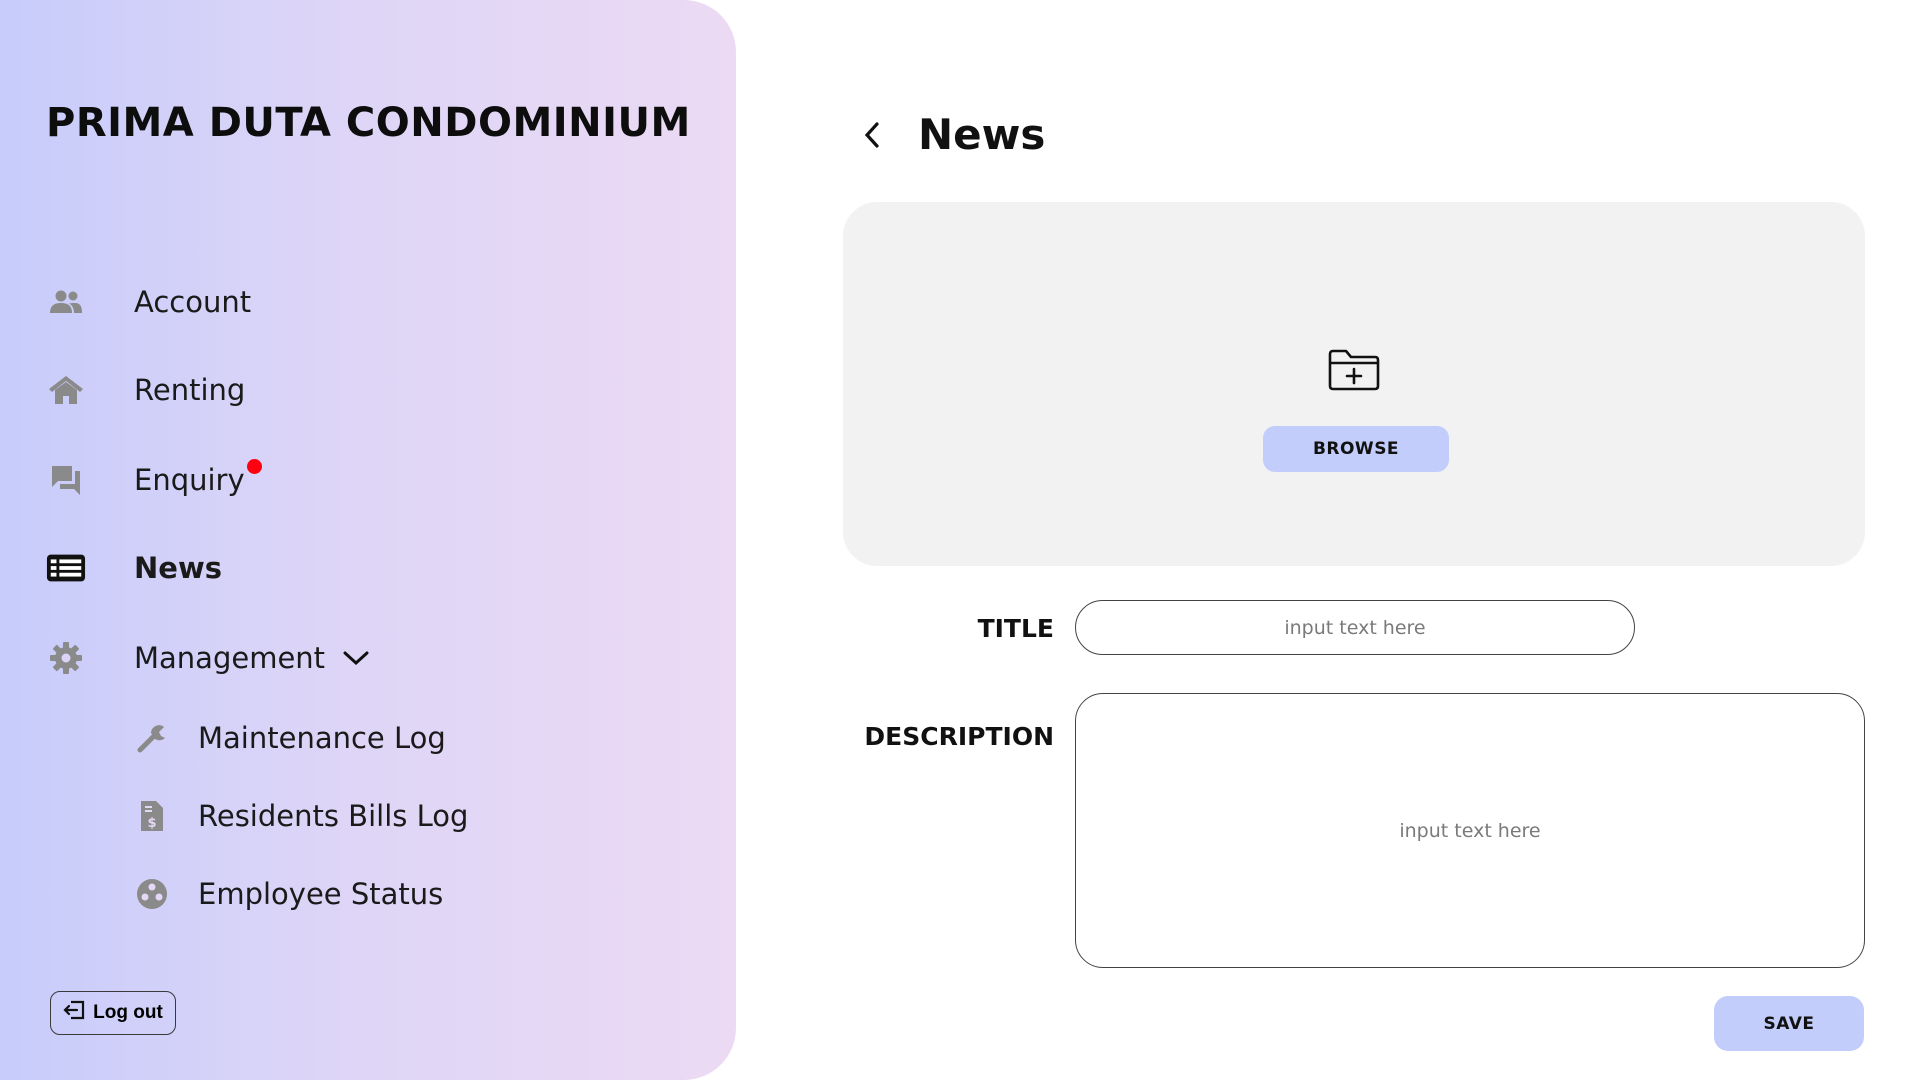 The image size is (1920, 1080). I want to click on description-placeholder: input text here, so click(1470, 830).